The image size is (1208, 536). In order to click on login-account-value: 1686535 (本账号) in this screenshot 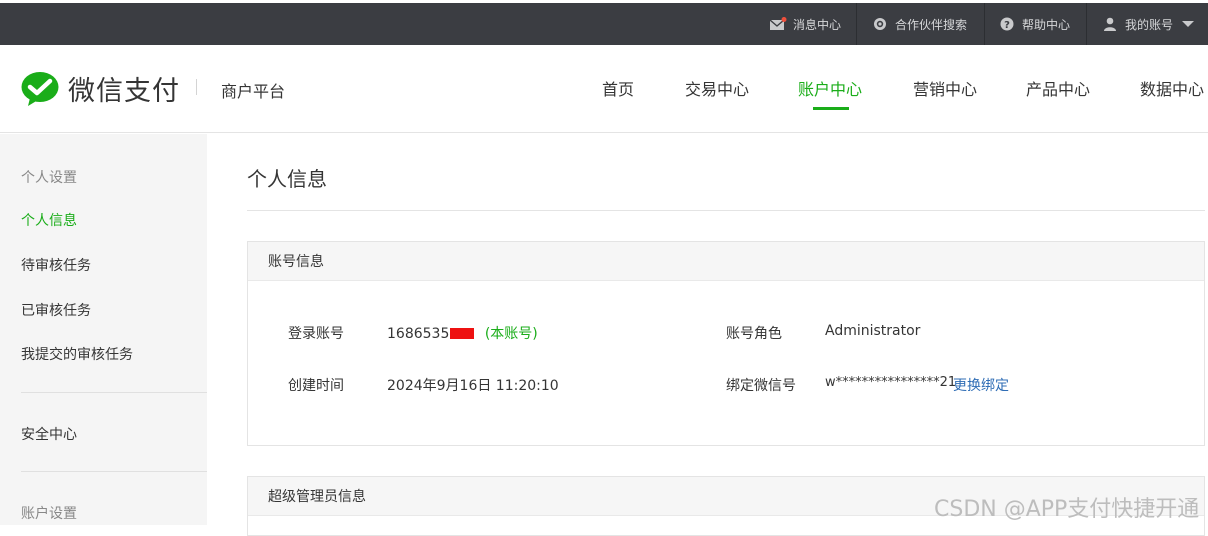, I will do `click(462, 333)`.